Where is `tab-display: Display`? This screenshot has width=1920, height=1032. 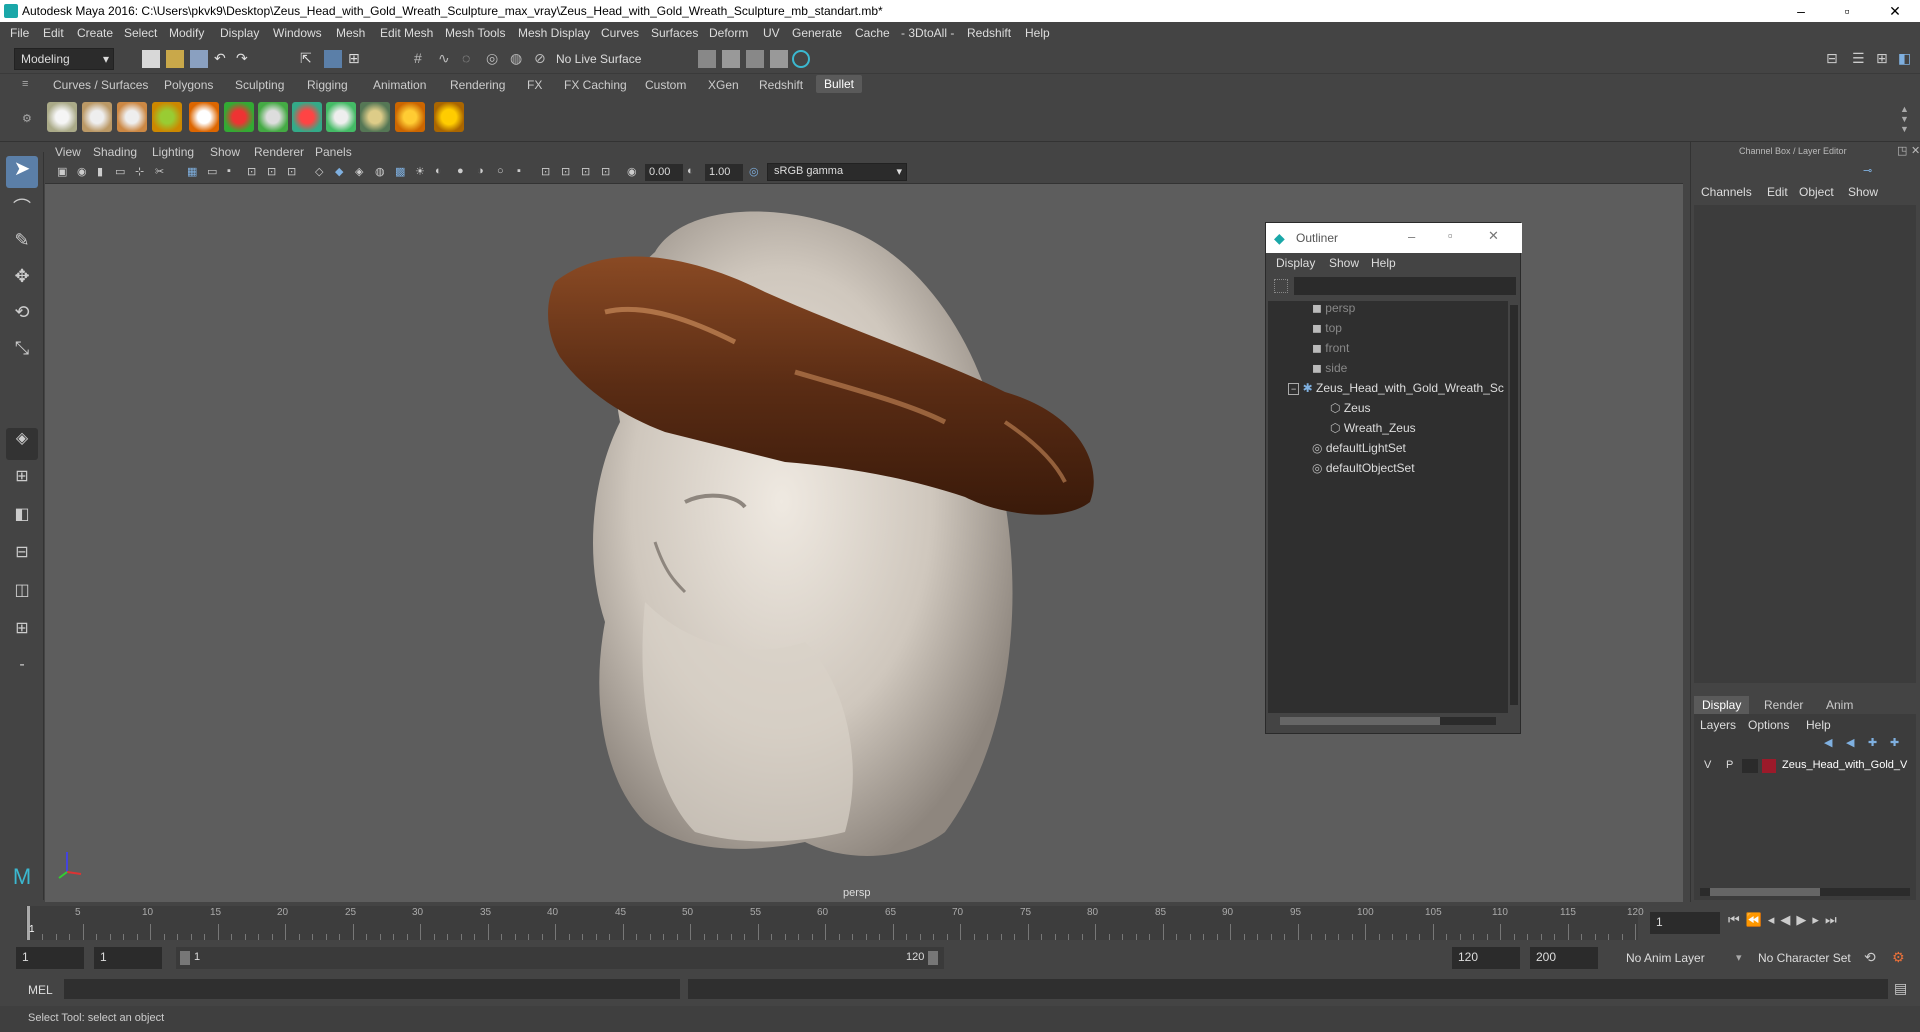
tab-display: Display is located at coordinates (1722, 705).